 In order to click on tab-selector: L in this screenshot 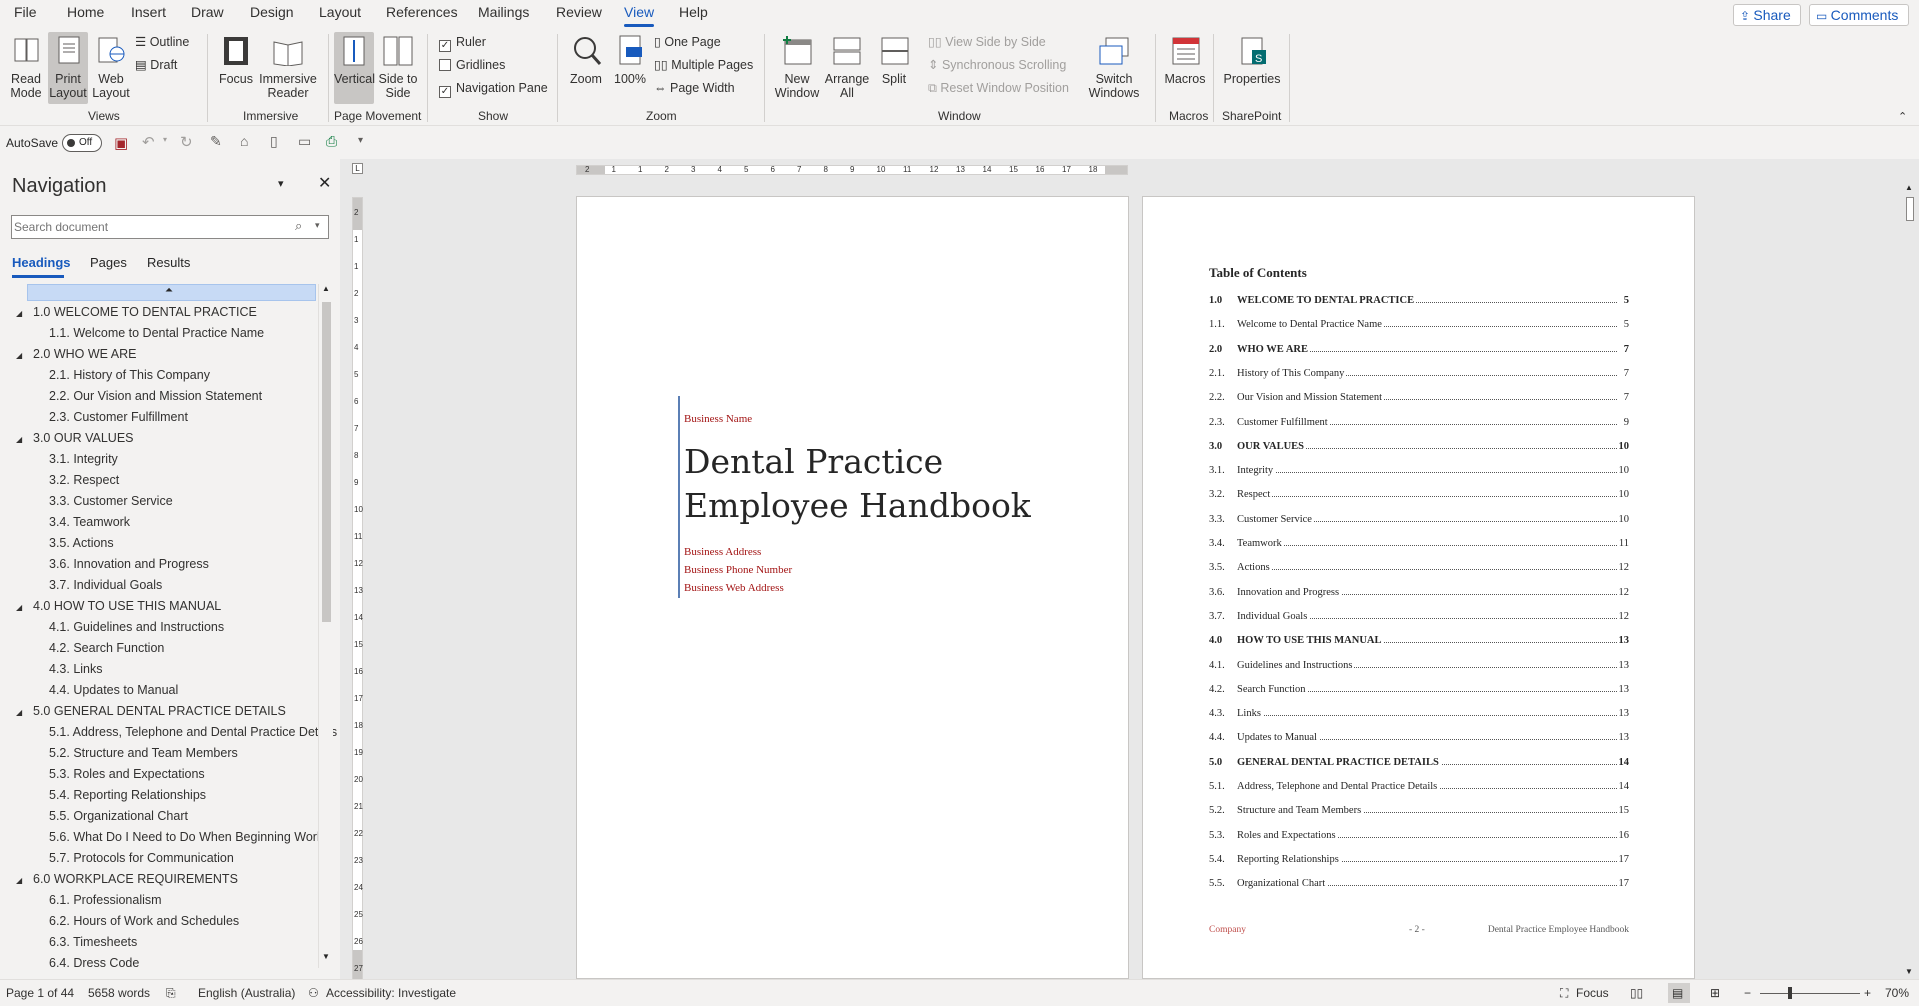, I will do `click(357, 168)`.